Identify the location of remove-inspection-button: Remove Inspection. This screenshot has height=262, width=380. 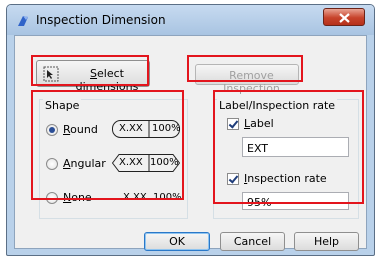
(247, 79).